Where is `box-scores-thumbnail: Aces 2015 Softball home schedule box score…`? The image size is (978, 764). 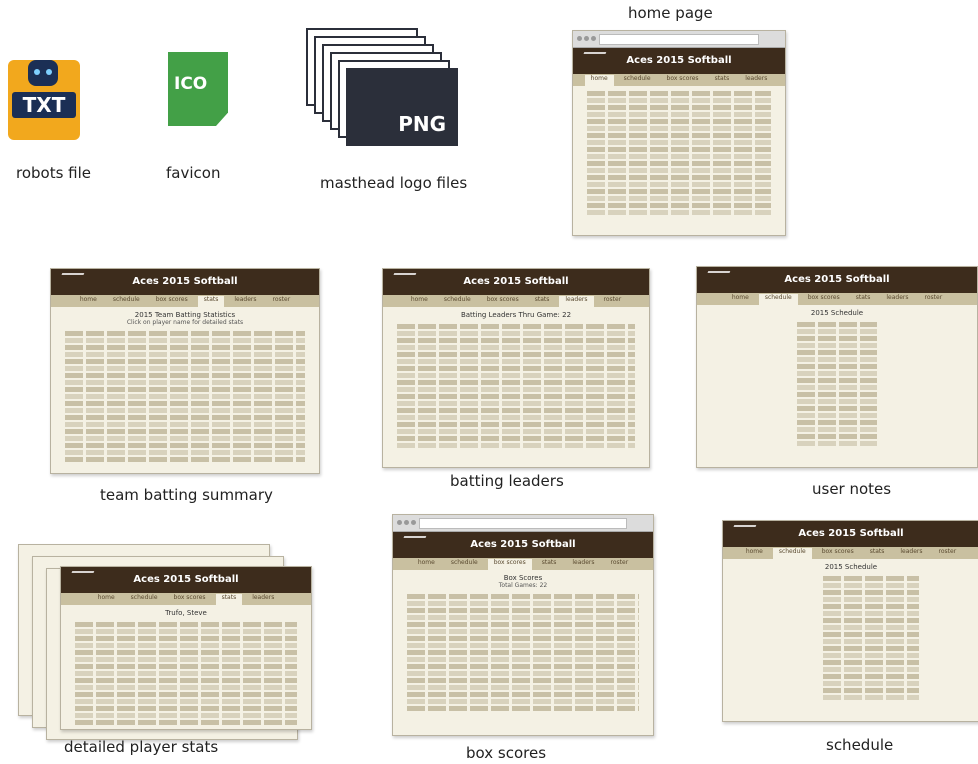
box-scores-thumbnail: Aces 2015 Softball home schedule box score… is located at coordinates (523, 625).